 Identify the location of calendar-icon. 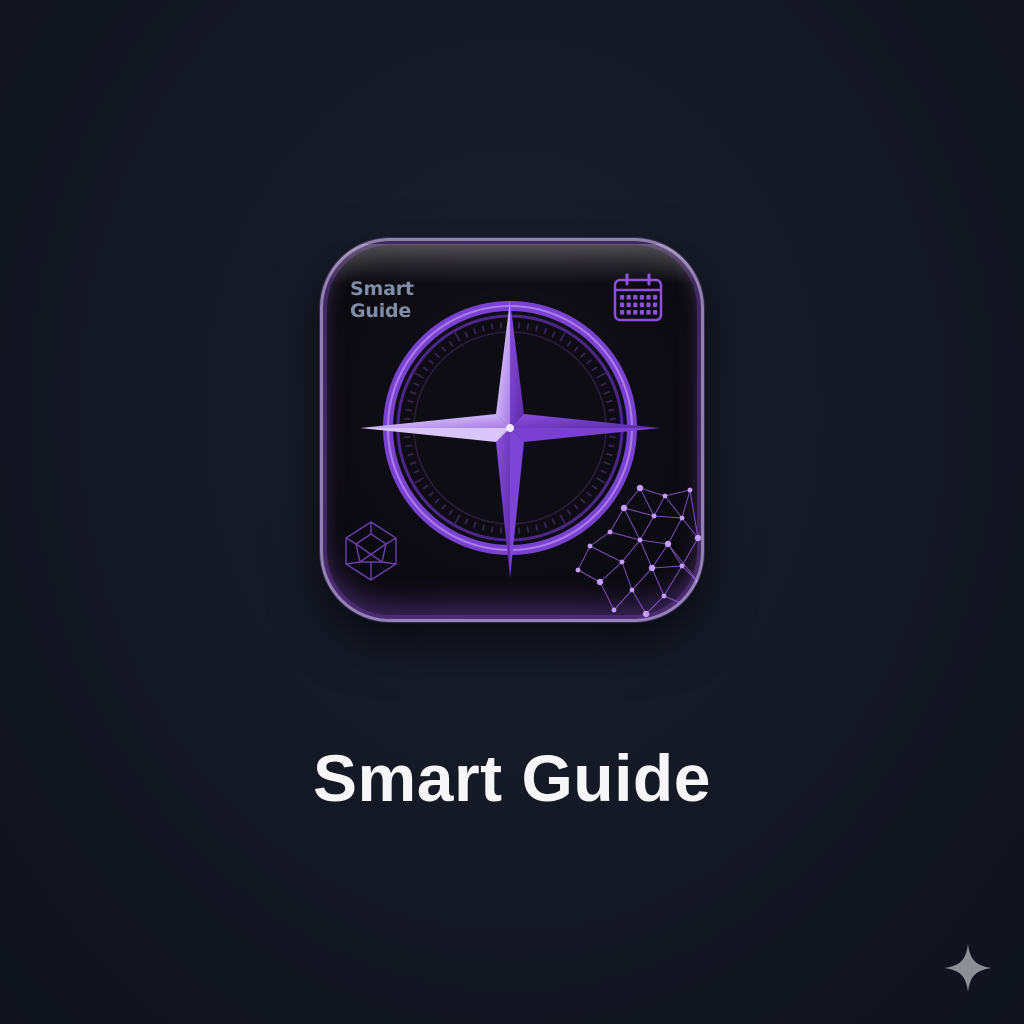
(638, 297).